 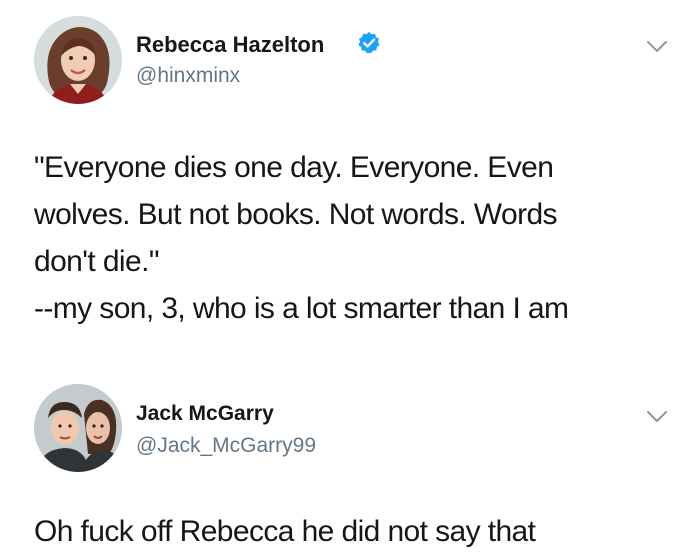 What do you see at coordinates (230, 45) in the screenshot?
I see `author-name: Rebecca Hazelton` at bounding box center [230, 45].